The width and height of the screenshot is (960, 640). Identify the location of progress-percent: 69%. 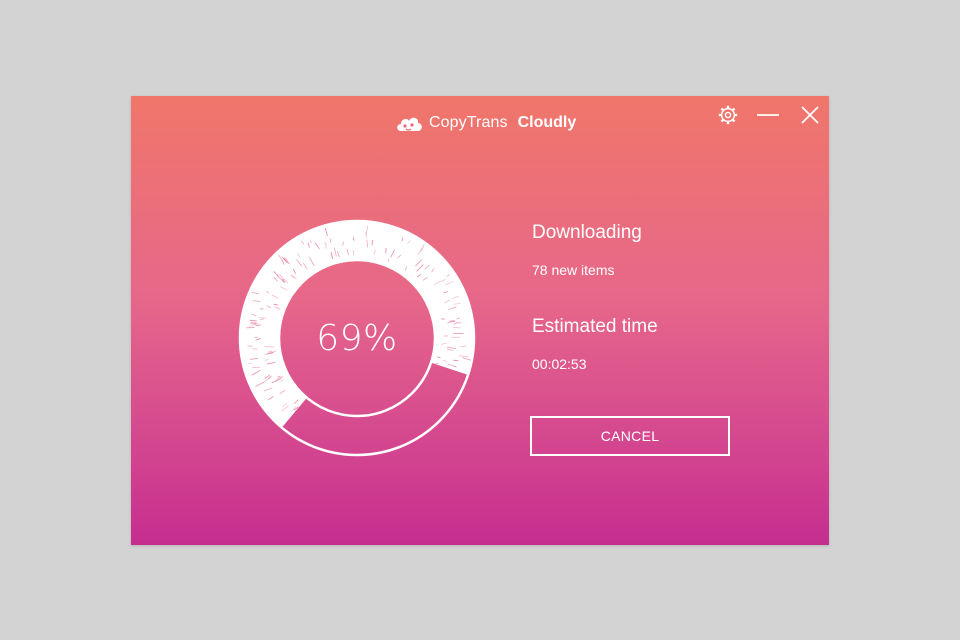
(357, 338).